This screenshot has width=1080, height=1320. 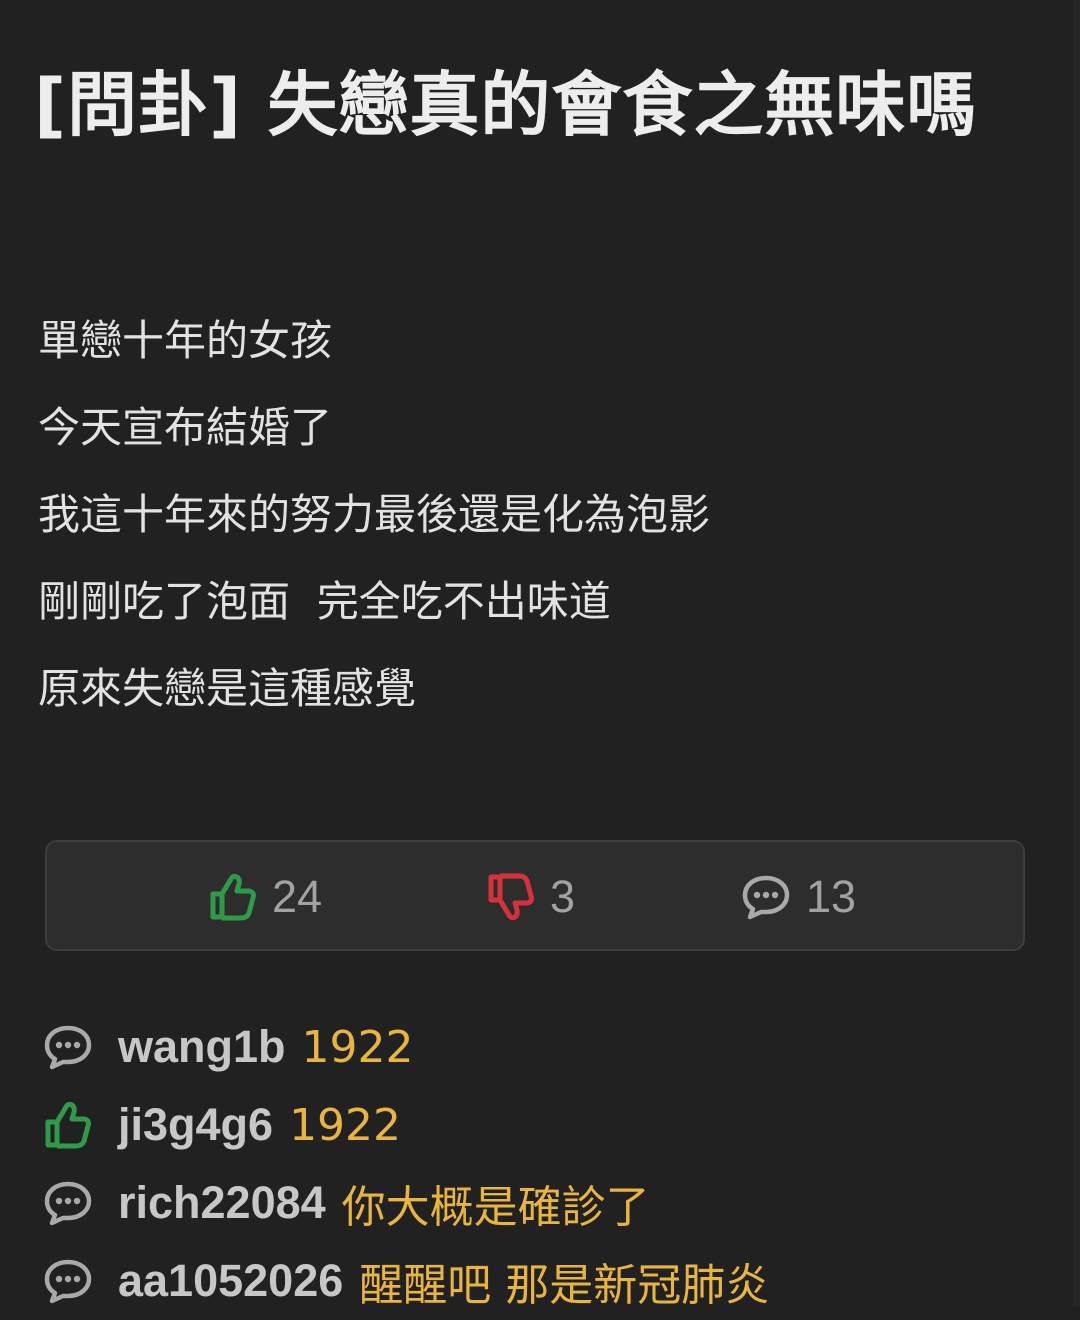 What do you see at coordinates (1076, 653) in the screenshot?
I see `scroll-edge` at bounding box center [1076, 653].